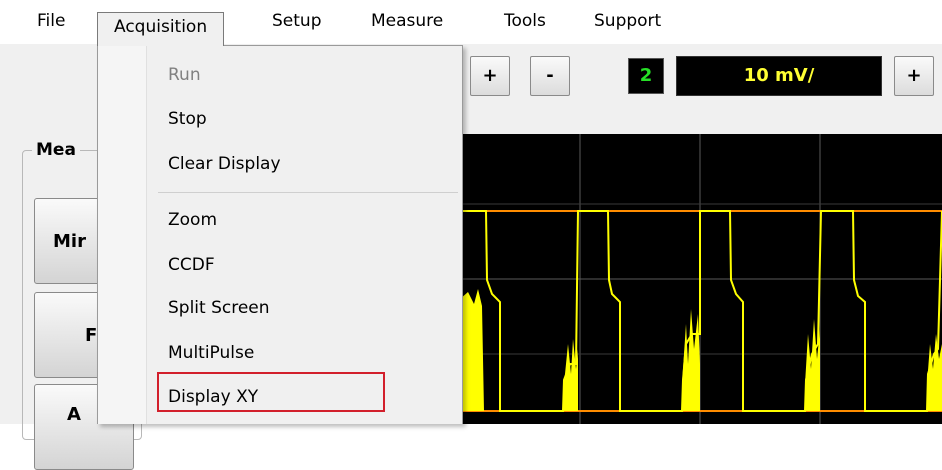  What do you see at coordinates (296, 23) in the screenshot?
I see `menu-setup: Setup` at bounding box center [296, 23].